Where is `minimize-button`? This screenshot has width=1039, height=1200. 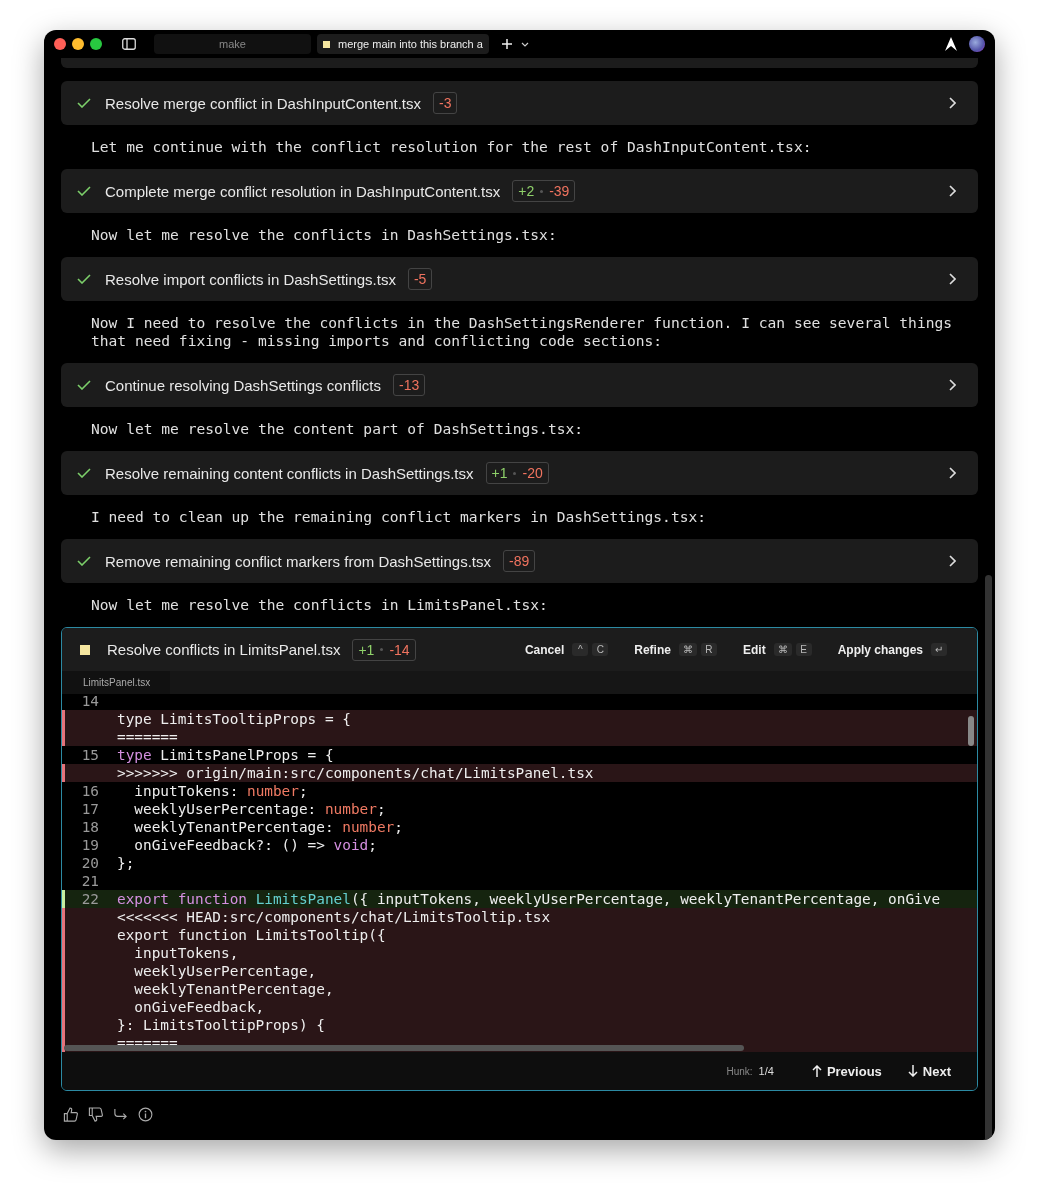 minimize-button is located at coordinates (78, 44).